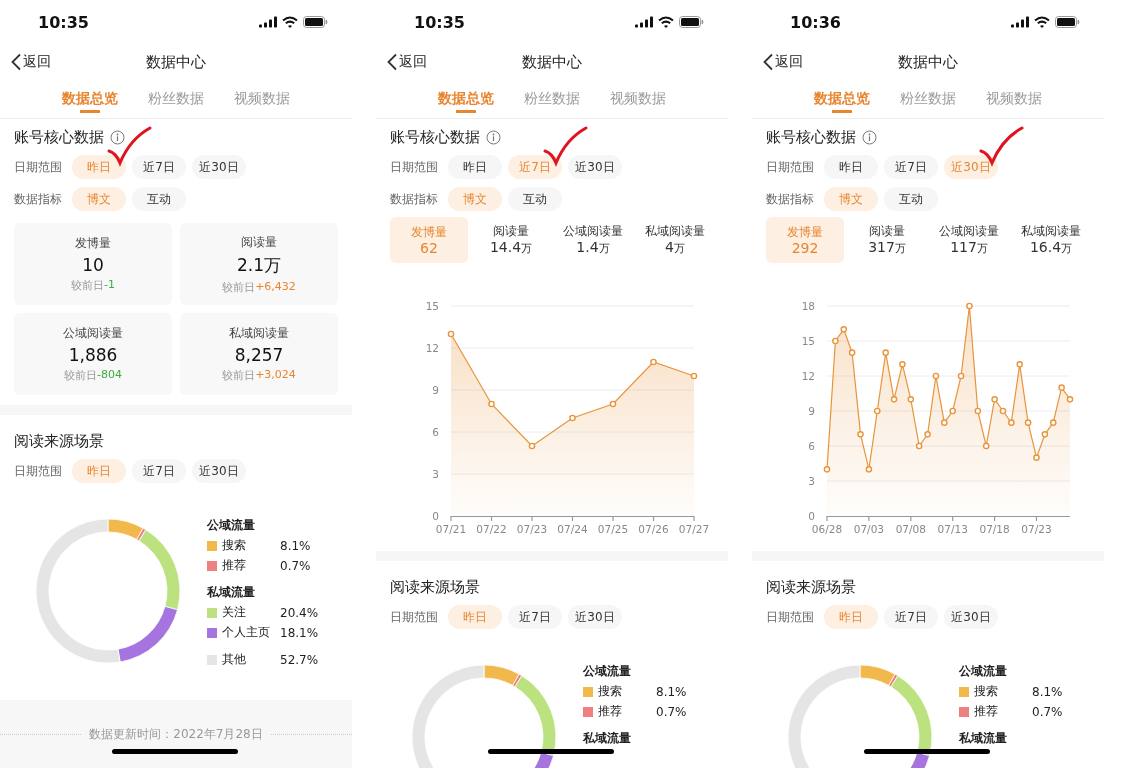 This screenshot has width=1125, height=768. What do you see at coordinates (491, 529) in the screenshot?
I see `axis-label: 07/22` at bounding box center [491, 529].